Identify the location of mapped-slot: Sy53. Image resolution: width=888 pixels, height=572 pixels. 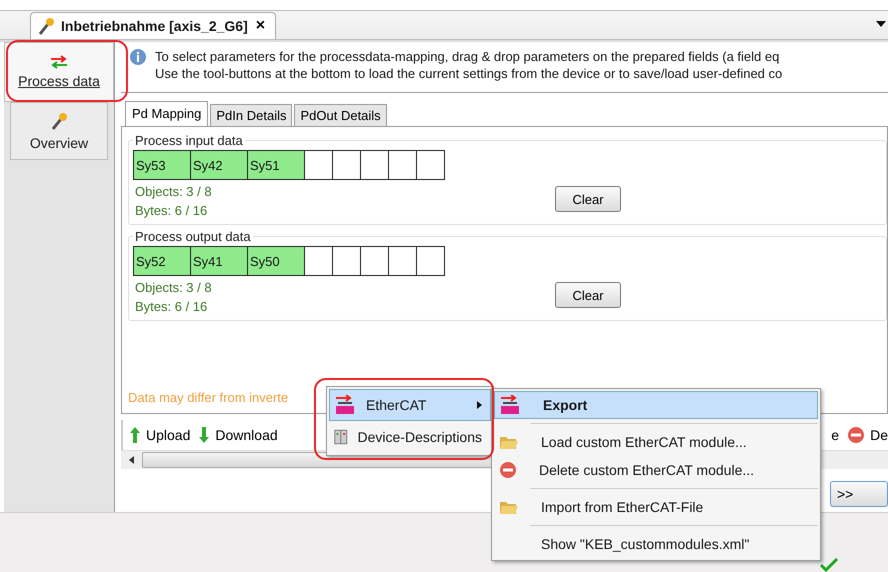
(162, 165).